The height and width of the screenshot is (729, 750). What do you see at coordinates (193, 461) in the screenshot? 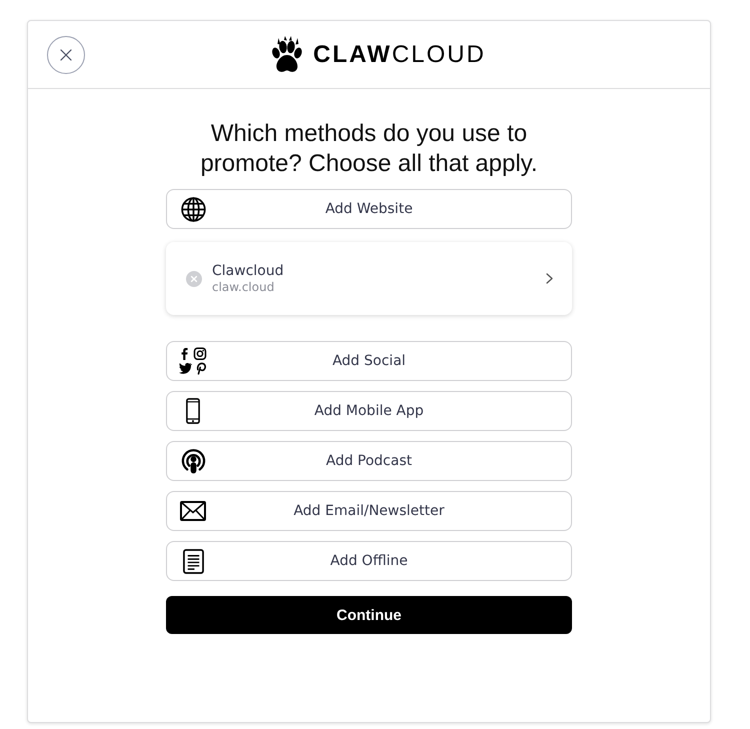
I see `podcast-icon` at bounding box center [193, 461].